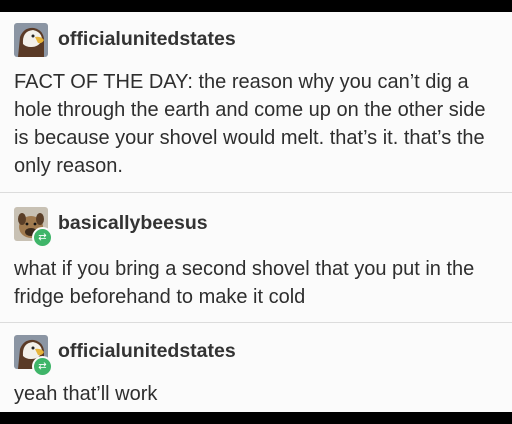  I want to click on post-body-text: yeah that’ll work, so click(86, 394).